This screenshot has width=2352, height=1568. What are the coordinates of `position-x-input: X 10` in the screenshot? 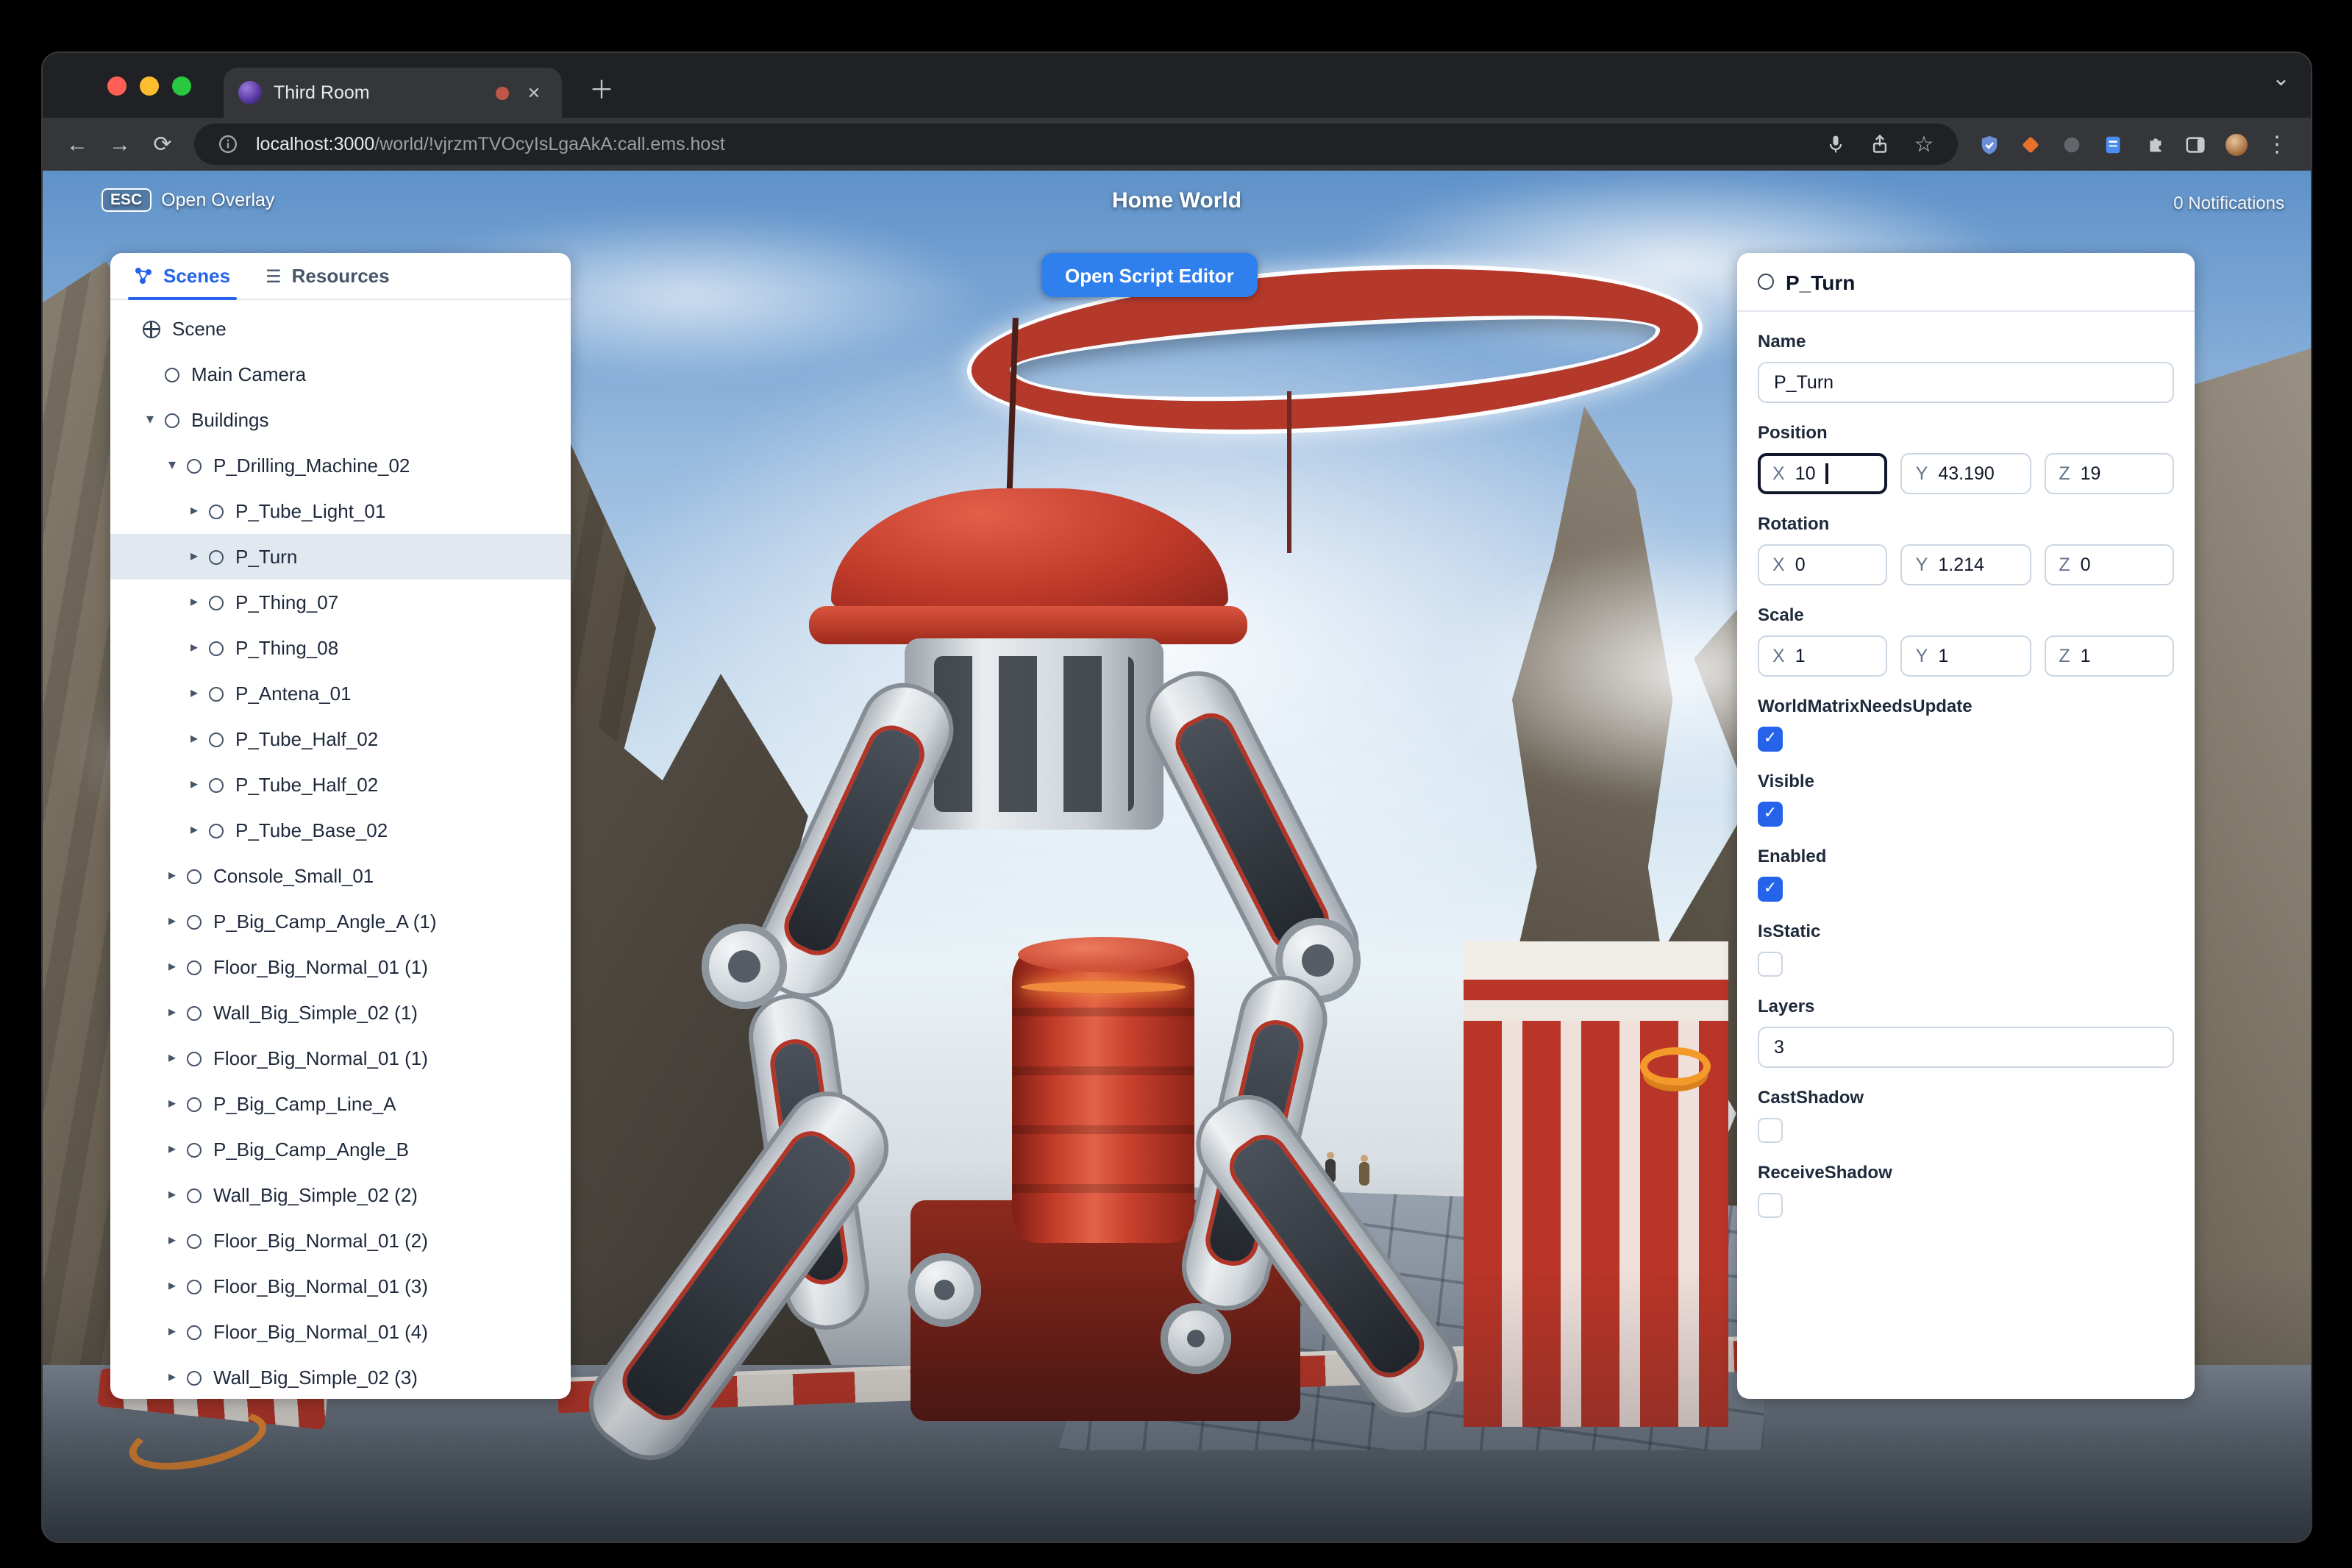 It's located at (1823, 473).